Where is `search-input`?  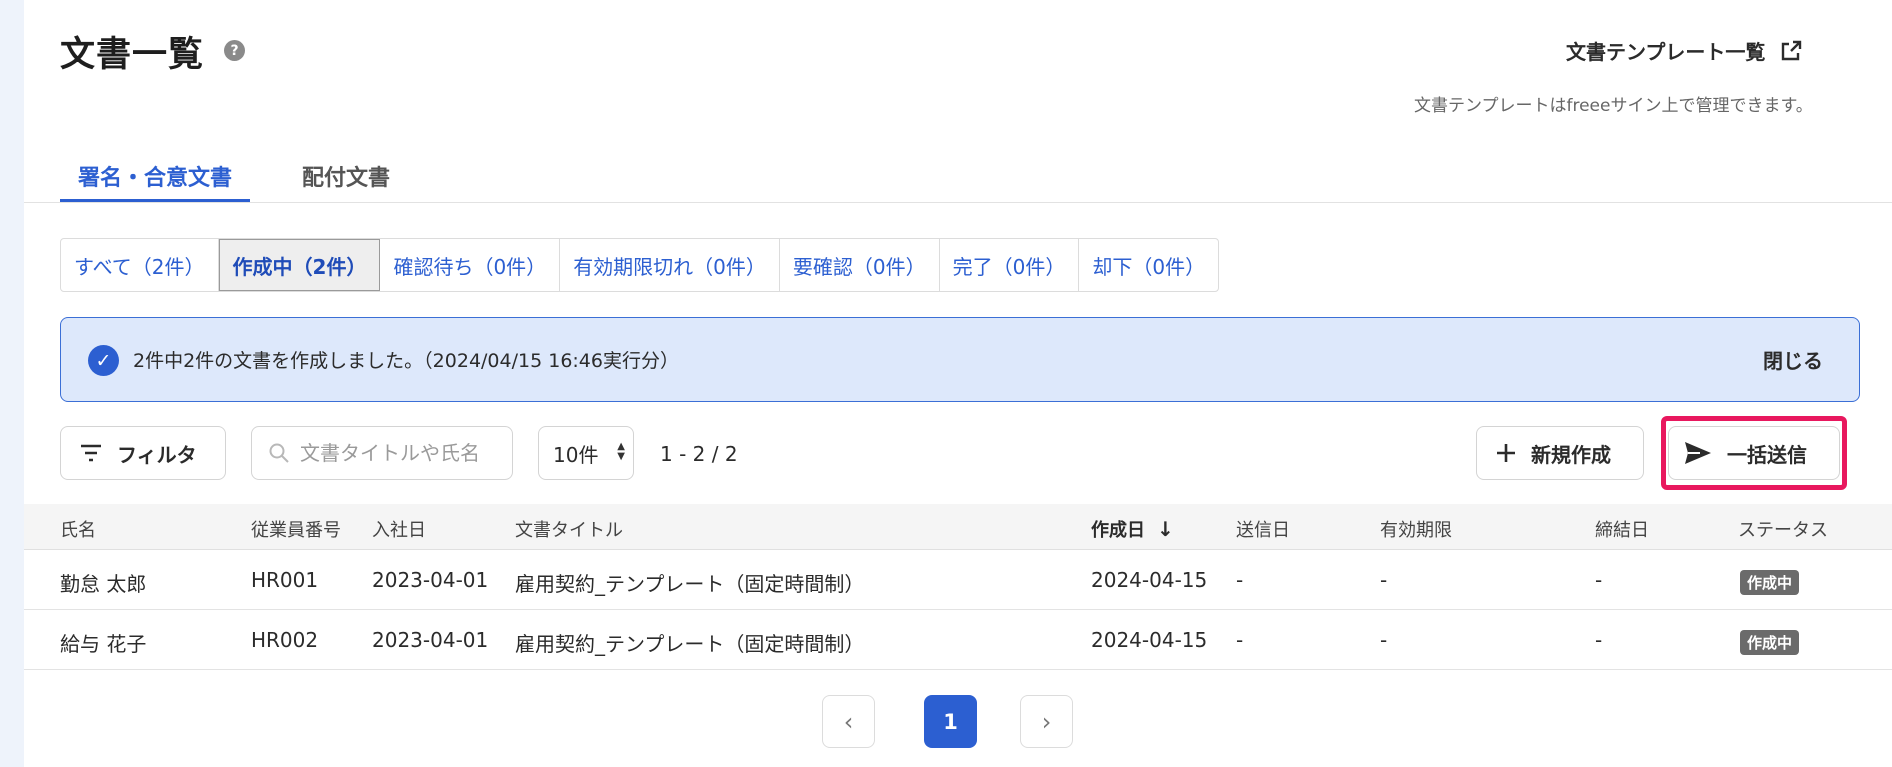
search-input is located at coordinates (400, 453).